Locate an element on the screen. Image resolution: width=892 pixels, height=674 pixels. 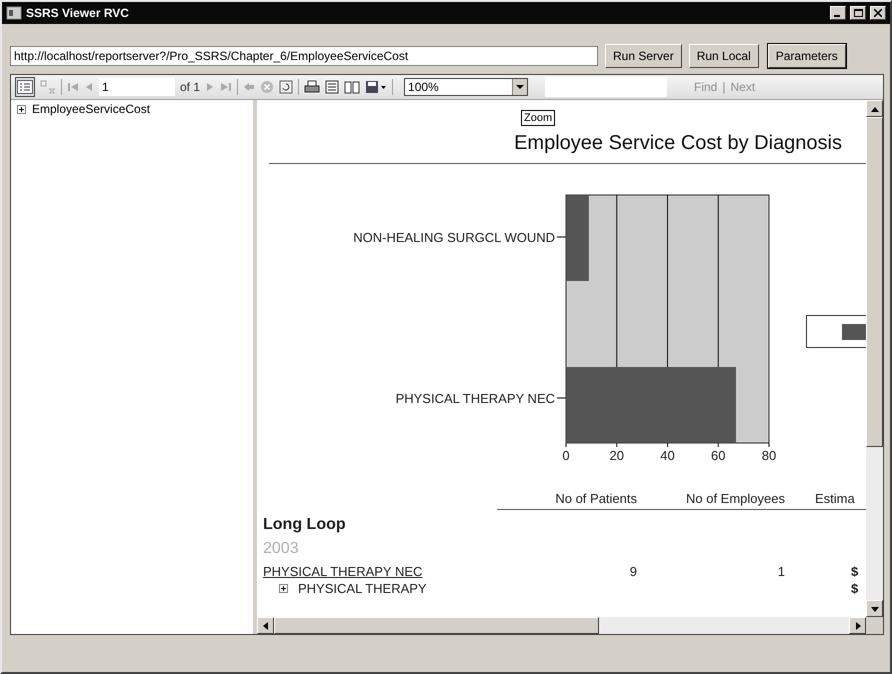
back-arrow-icon is located at coordinates (249, 87).